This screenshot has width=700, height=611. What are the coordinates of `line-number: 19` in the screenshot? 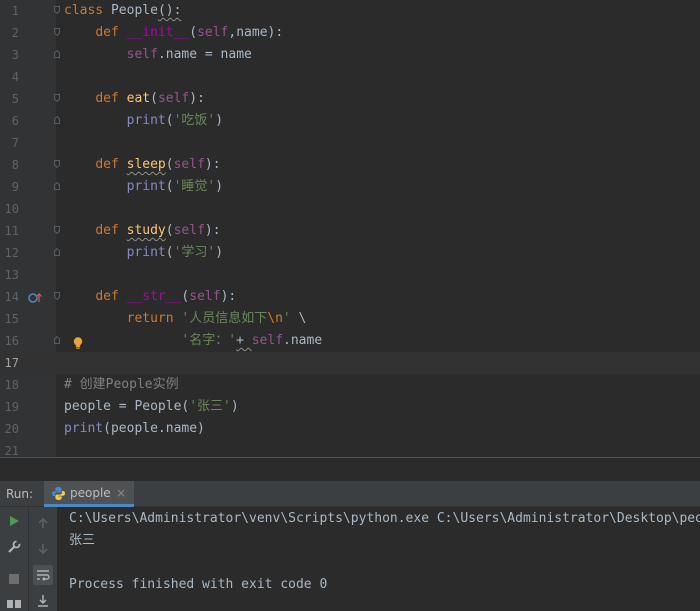 It's located at (11, 407).